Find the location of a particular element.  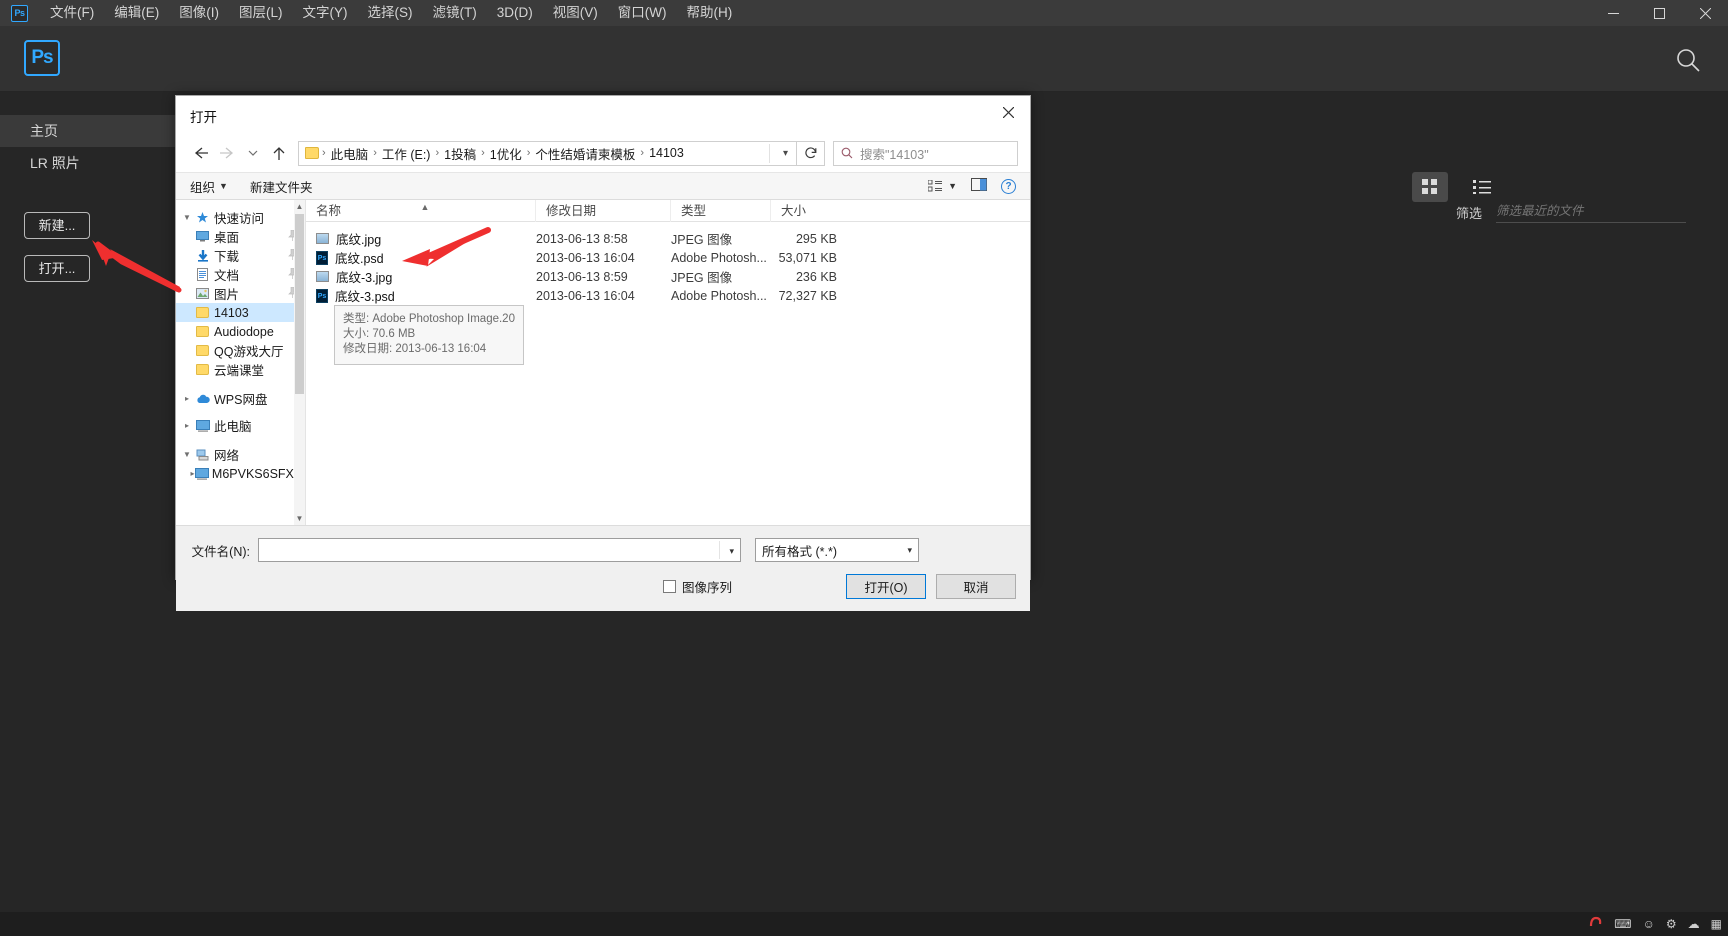

tools-icon: ⚙ is located at coordinates (1671, 924).